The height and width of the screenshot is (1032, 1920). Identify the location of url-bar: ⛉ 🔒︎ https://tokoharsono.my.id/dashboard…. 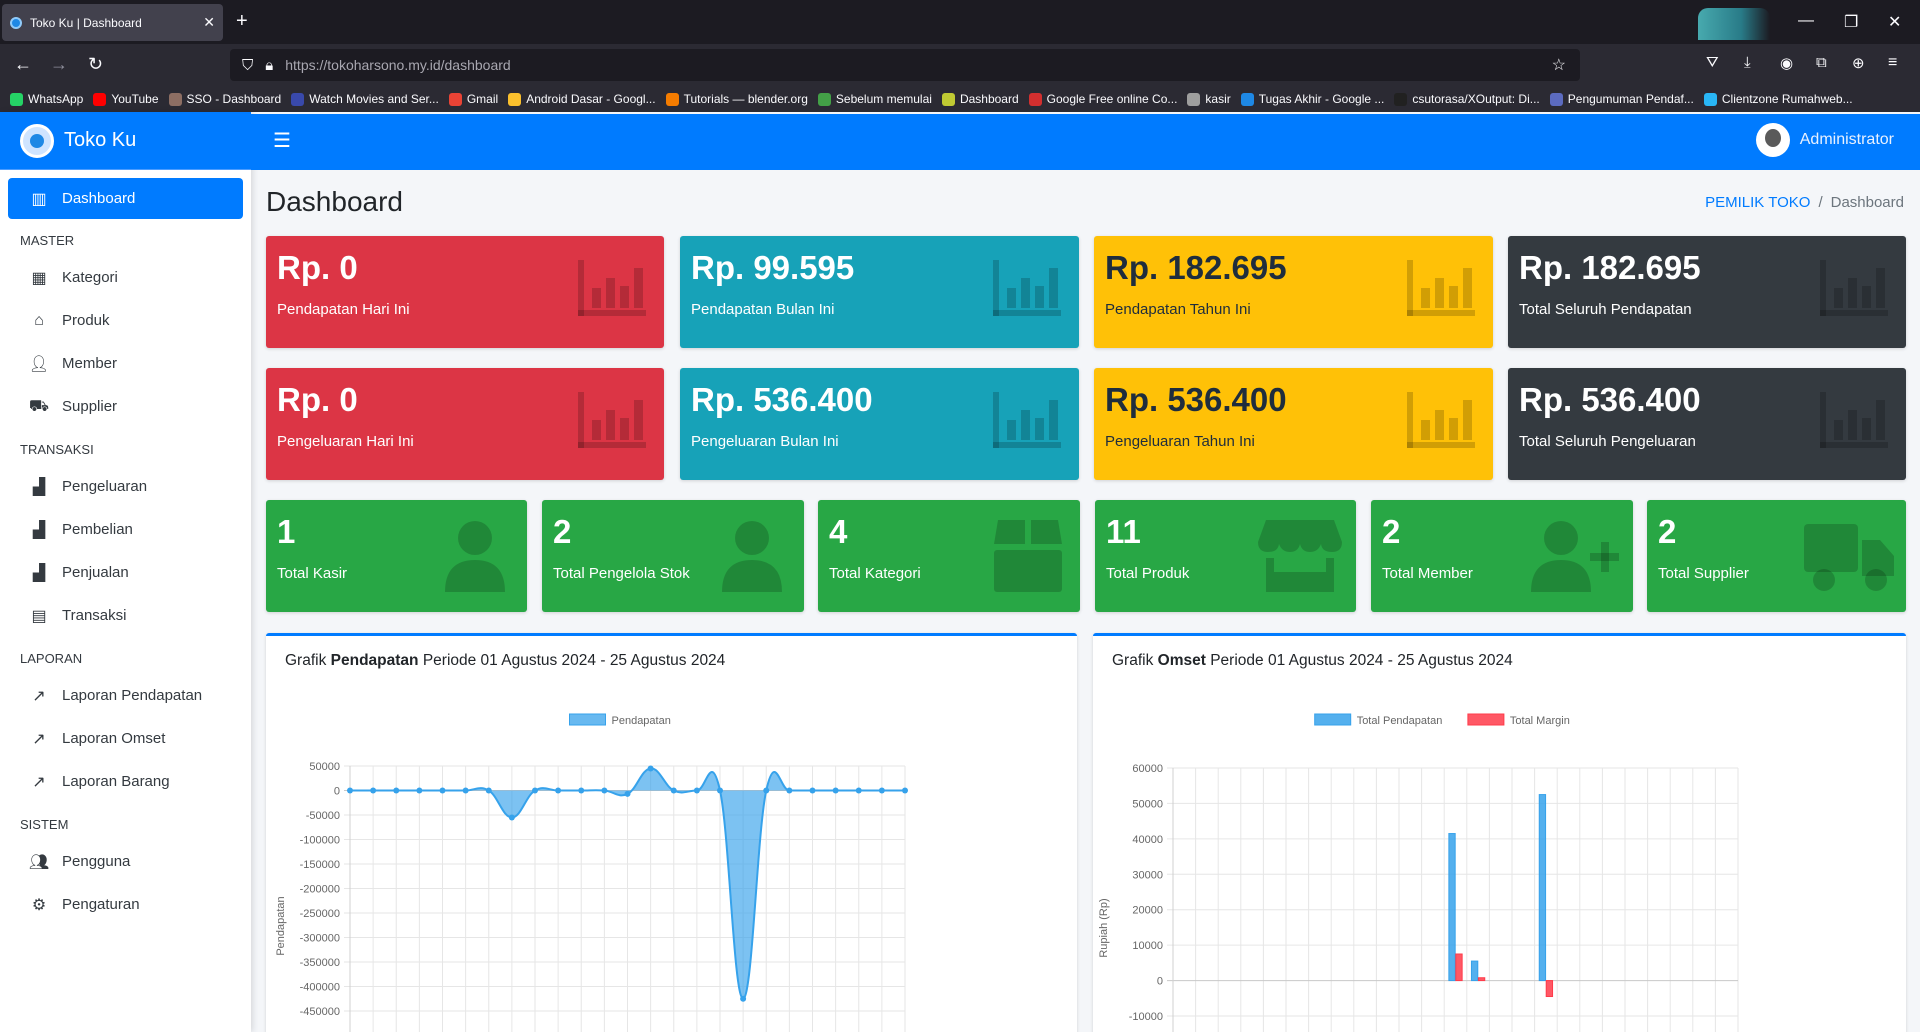
(905, 65).